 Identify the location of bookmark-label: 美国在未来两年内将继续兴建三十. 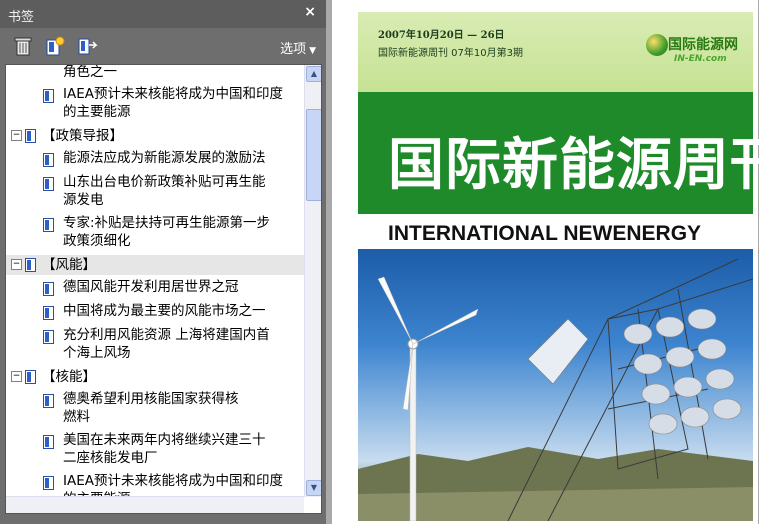
(164, 440).